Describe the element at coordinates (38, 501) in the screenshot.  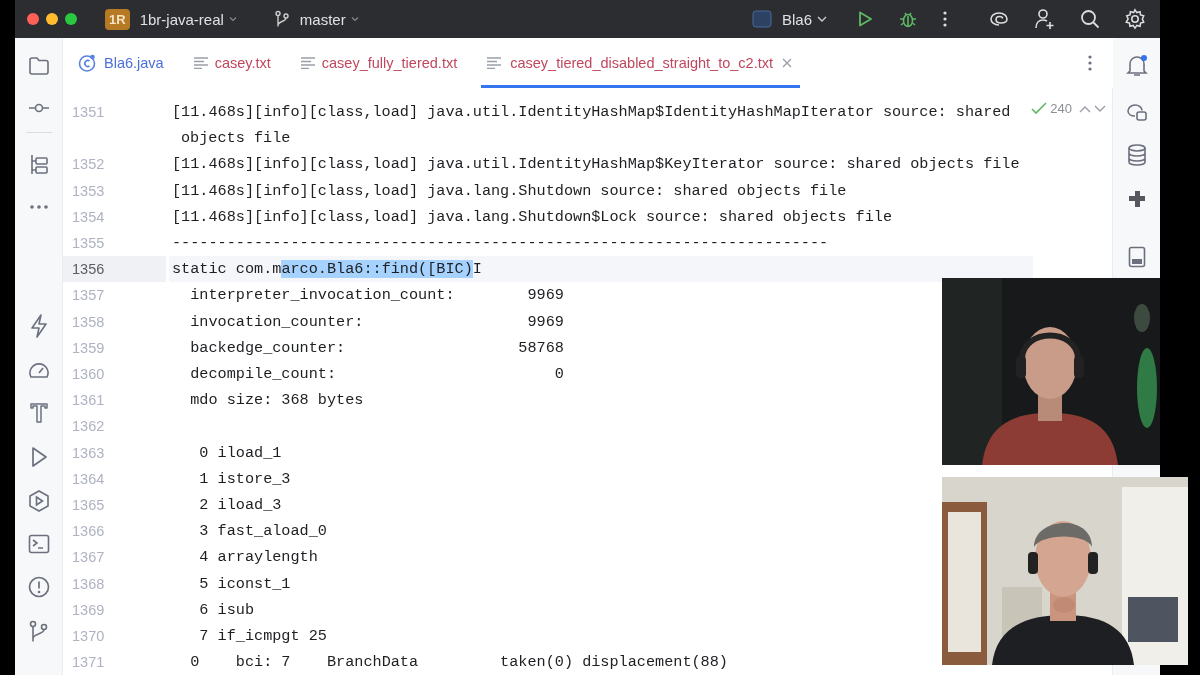
I see `services-icon` at that location.